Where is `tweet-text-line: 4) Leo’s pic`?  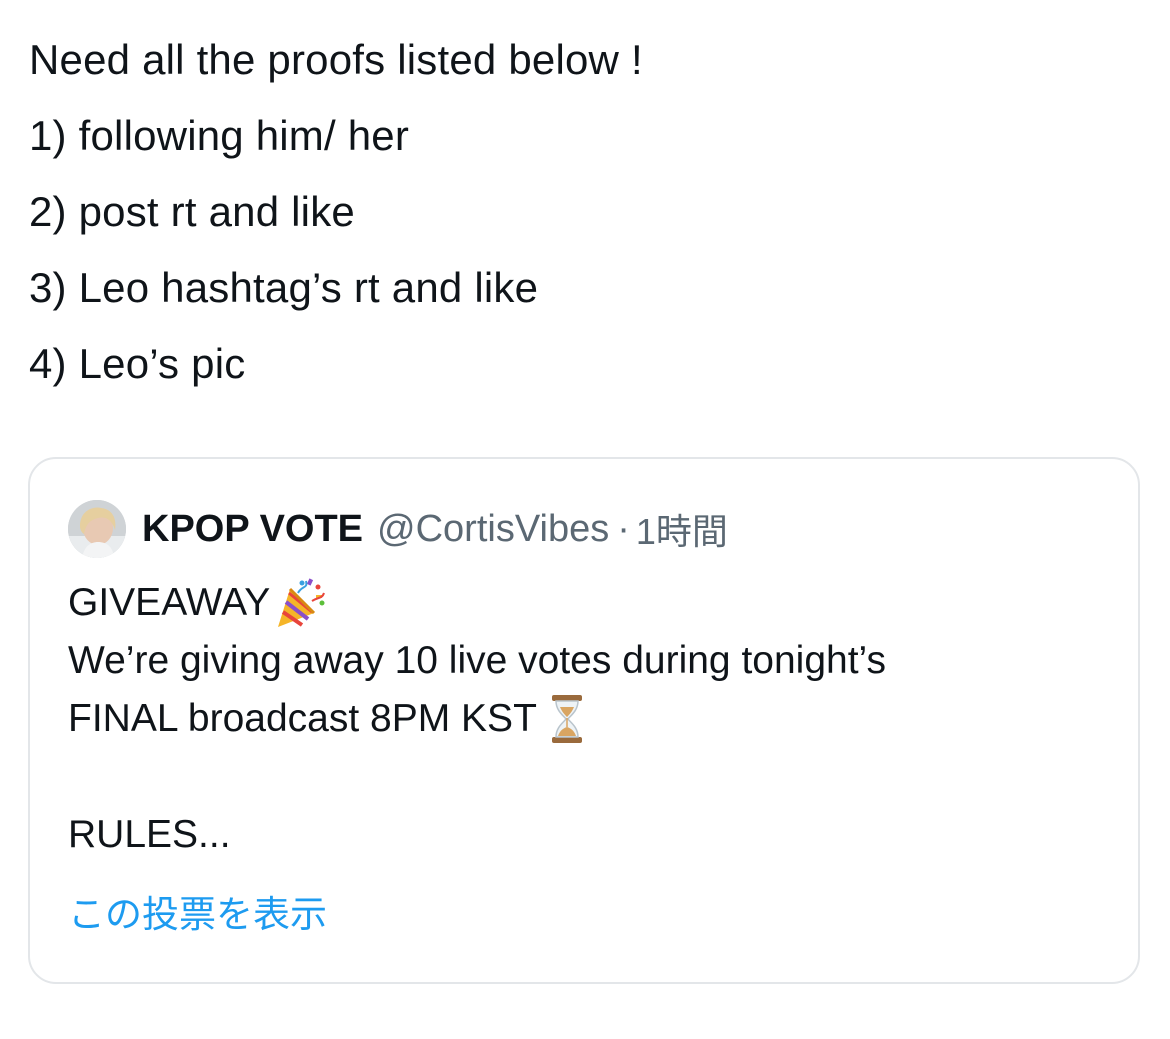 tweet-text-line: 4) Leo’s pic is located at coordinates (137, 363).